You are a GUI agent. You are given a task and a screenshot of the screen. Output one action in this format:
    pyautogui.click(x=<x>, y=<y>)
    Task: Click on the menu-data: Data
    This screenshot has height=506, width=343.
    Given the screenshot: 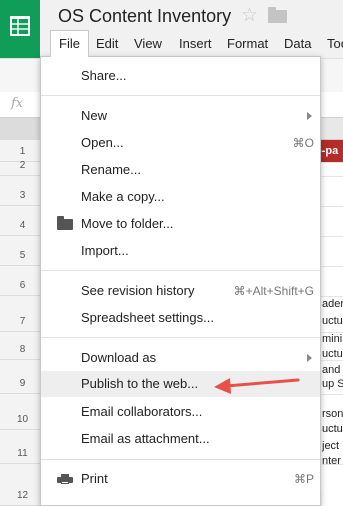 What is the action you would take?
    pyautogui.click(x=297, y=43)
    